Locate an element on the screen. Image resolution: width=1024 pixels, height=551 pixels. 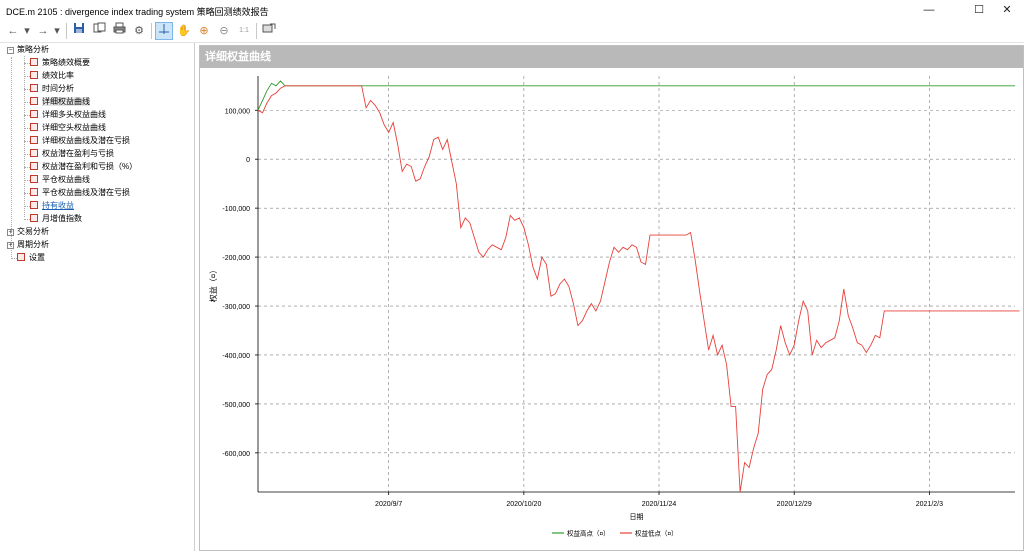
export-icon is located at coordinates (269, 31).